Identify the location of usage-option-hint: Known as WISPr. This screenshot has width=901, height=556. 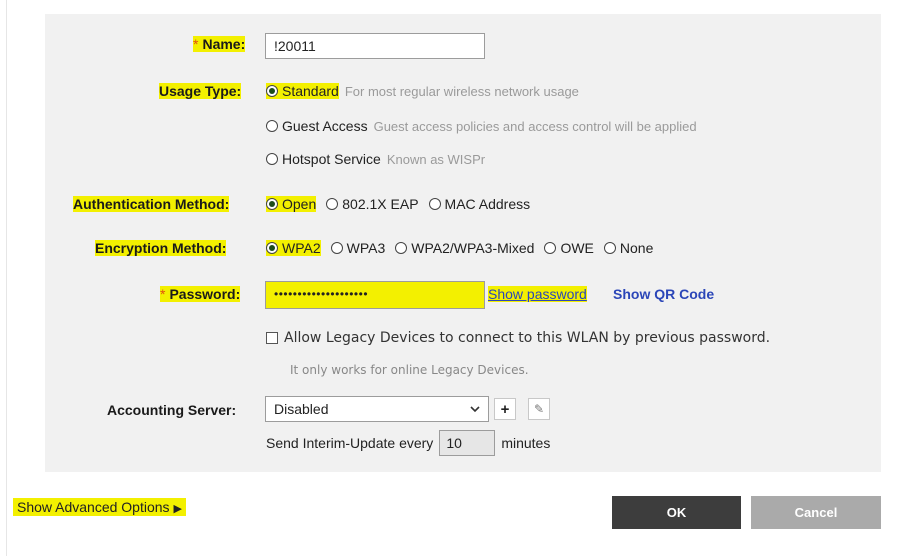
(436, 159).